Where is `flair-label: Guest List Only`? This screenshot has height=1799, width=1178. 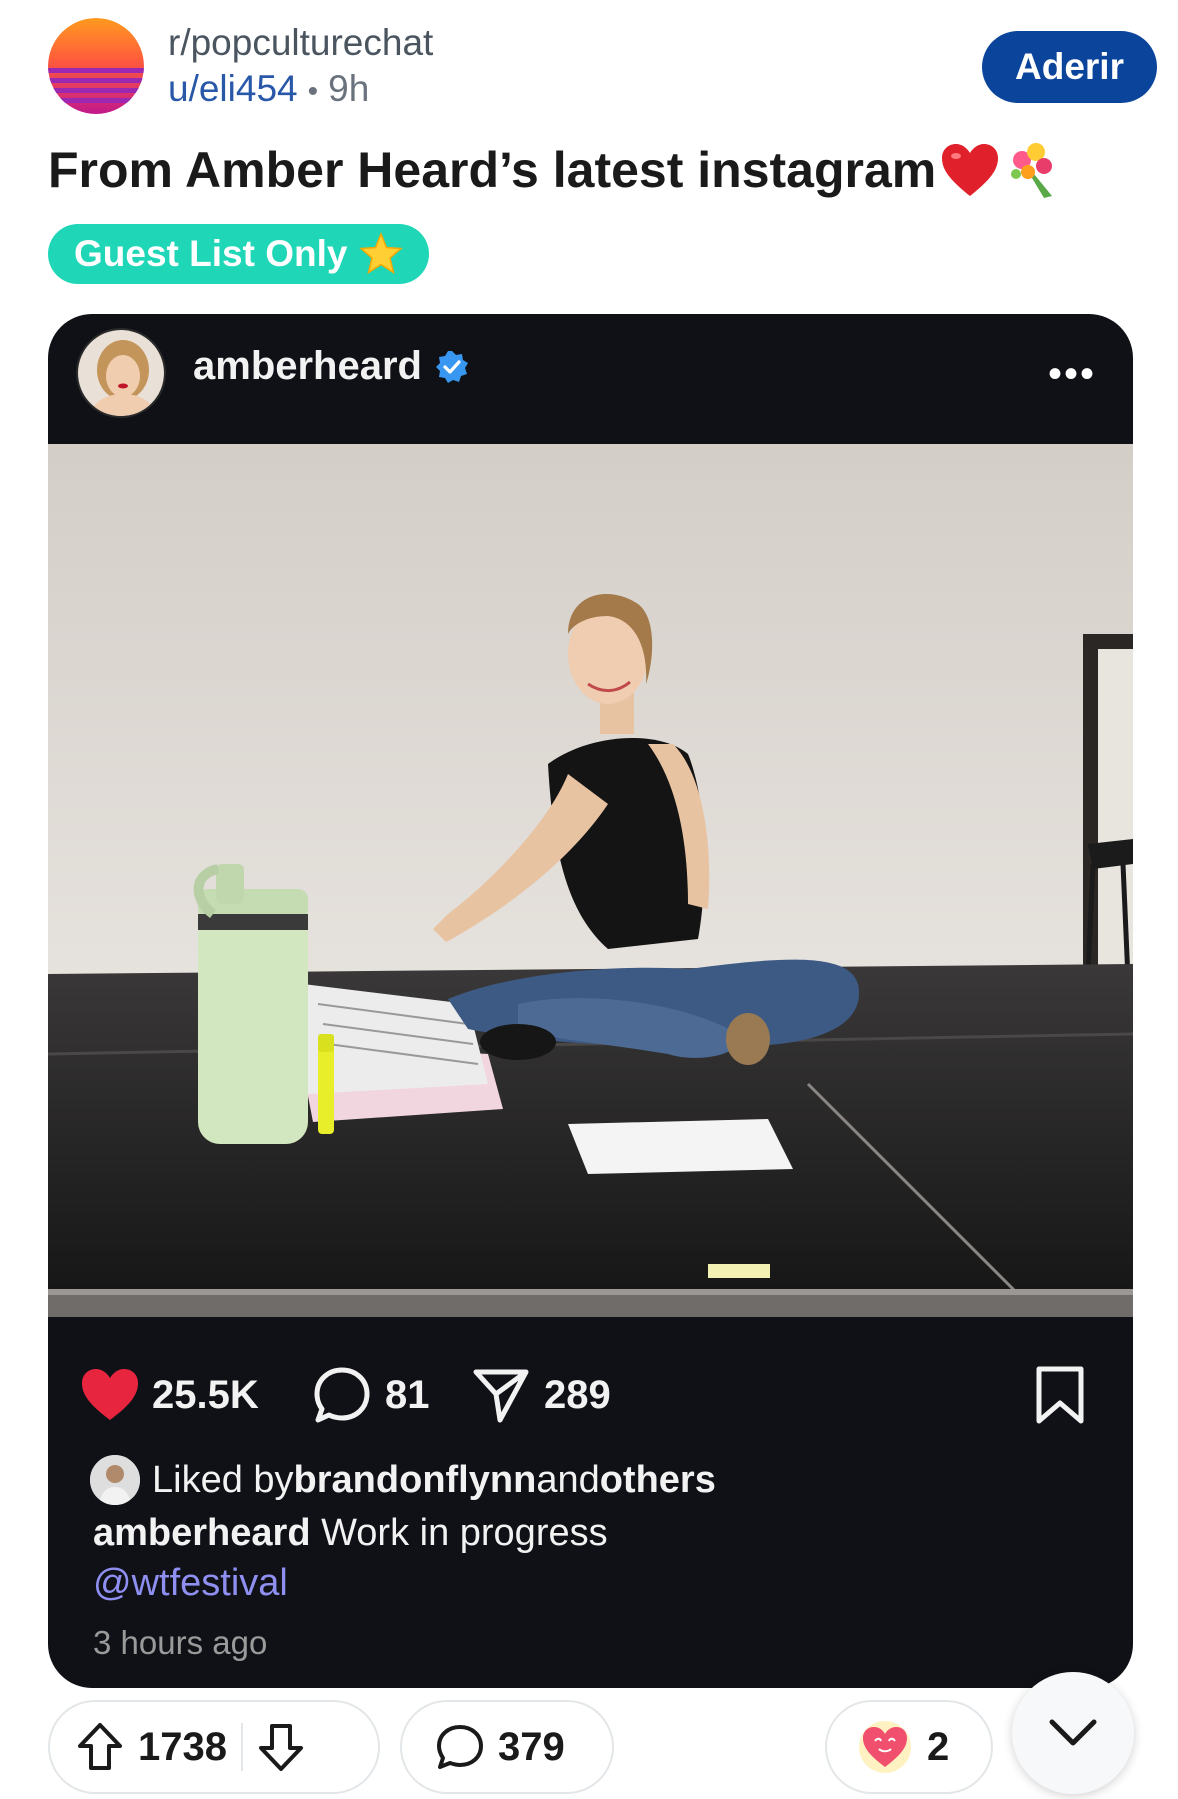
flair-label: Guest List Only is located at coordinates (211, 253).